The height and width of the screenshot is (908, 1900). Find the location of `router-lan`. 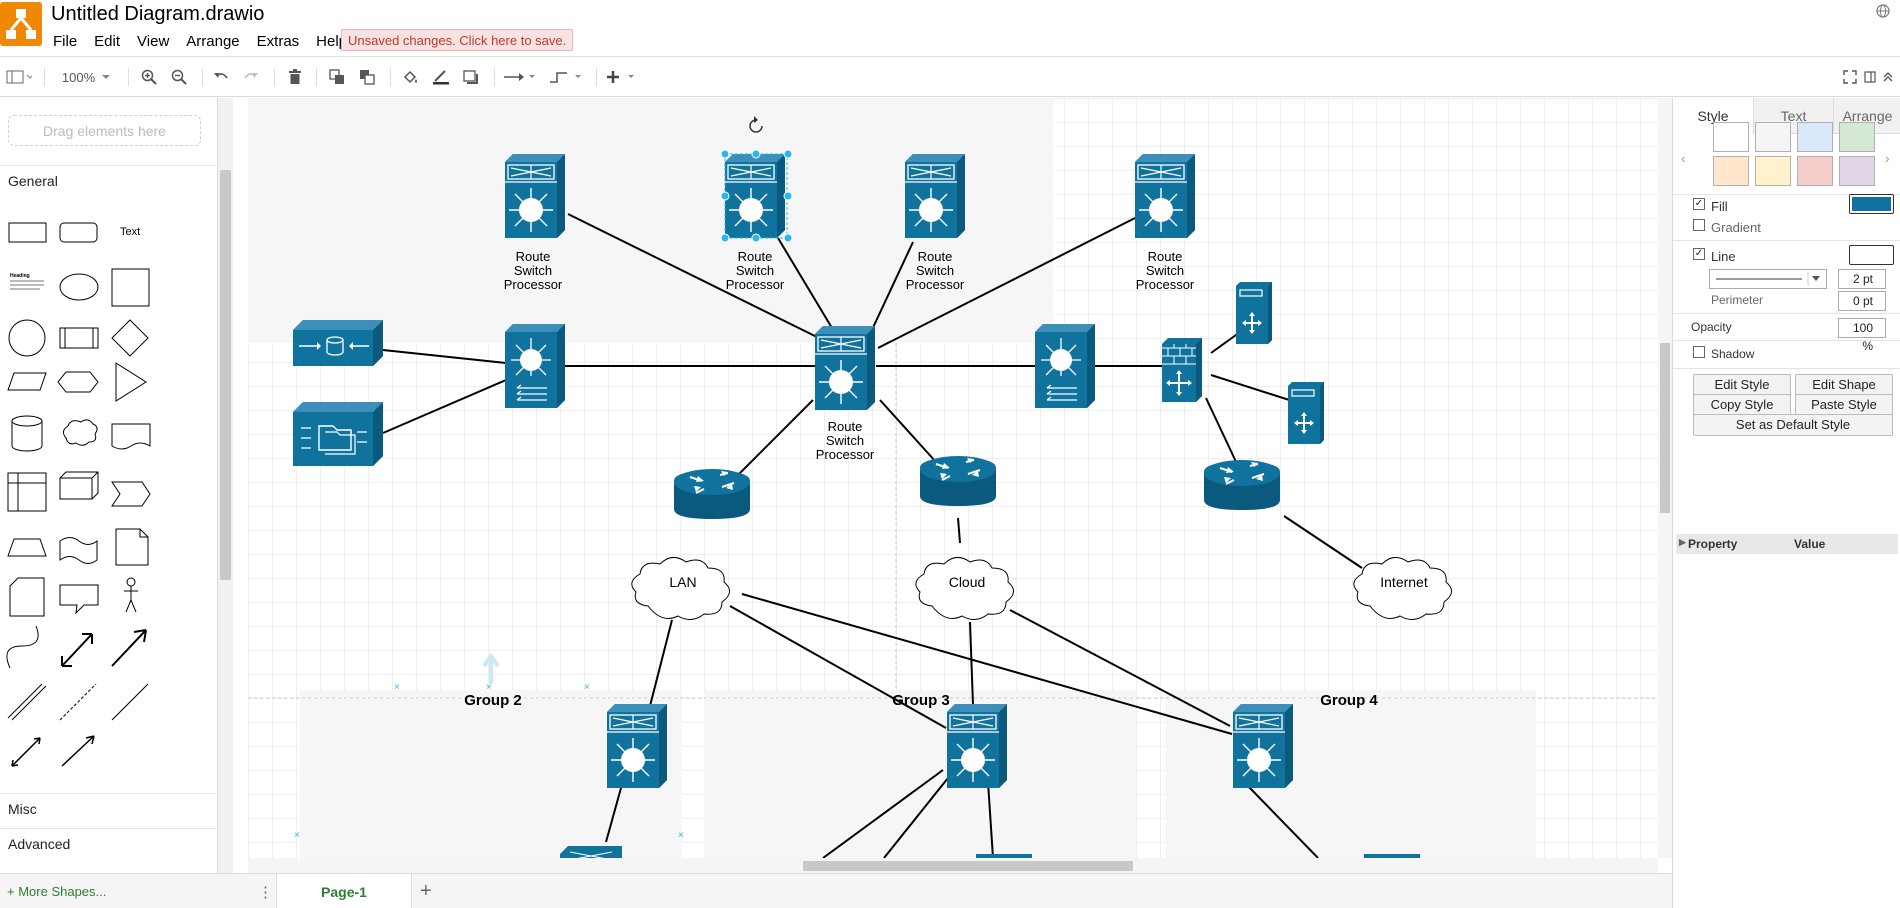

router-lan is located at coordinates (712, 494).